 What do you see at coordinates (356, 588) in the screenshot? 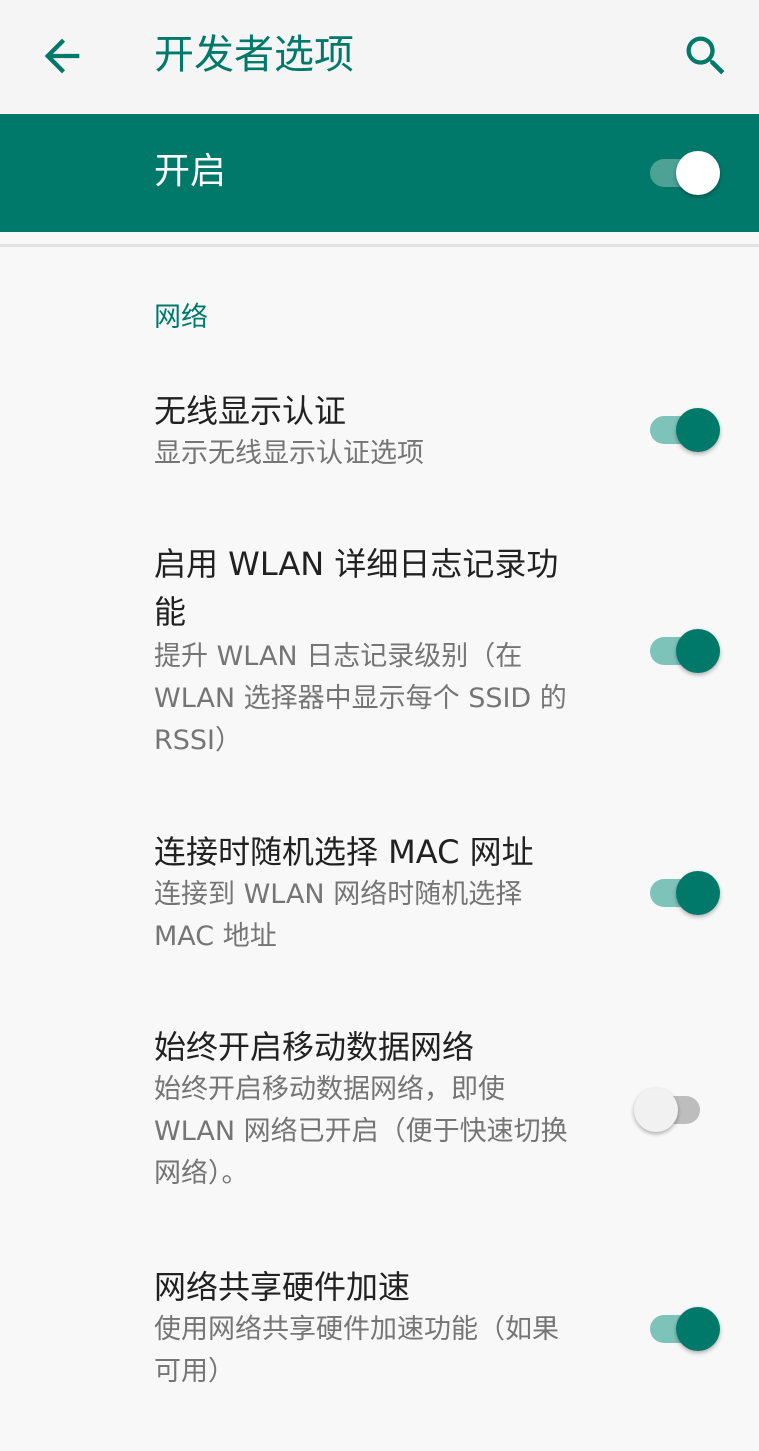
I see `setting-title: 启用 WLAN 详细日志记录功能` at bounding box center [356, 588].